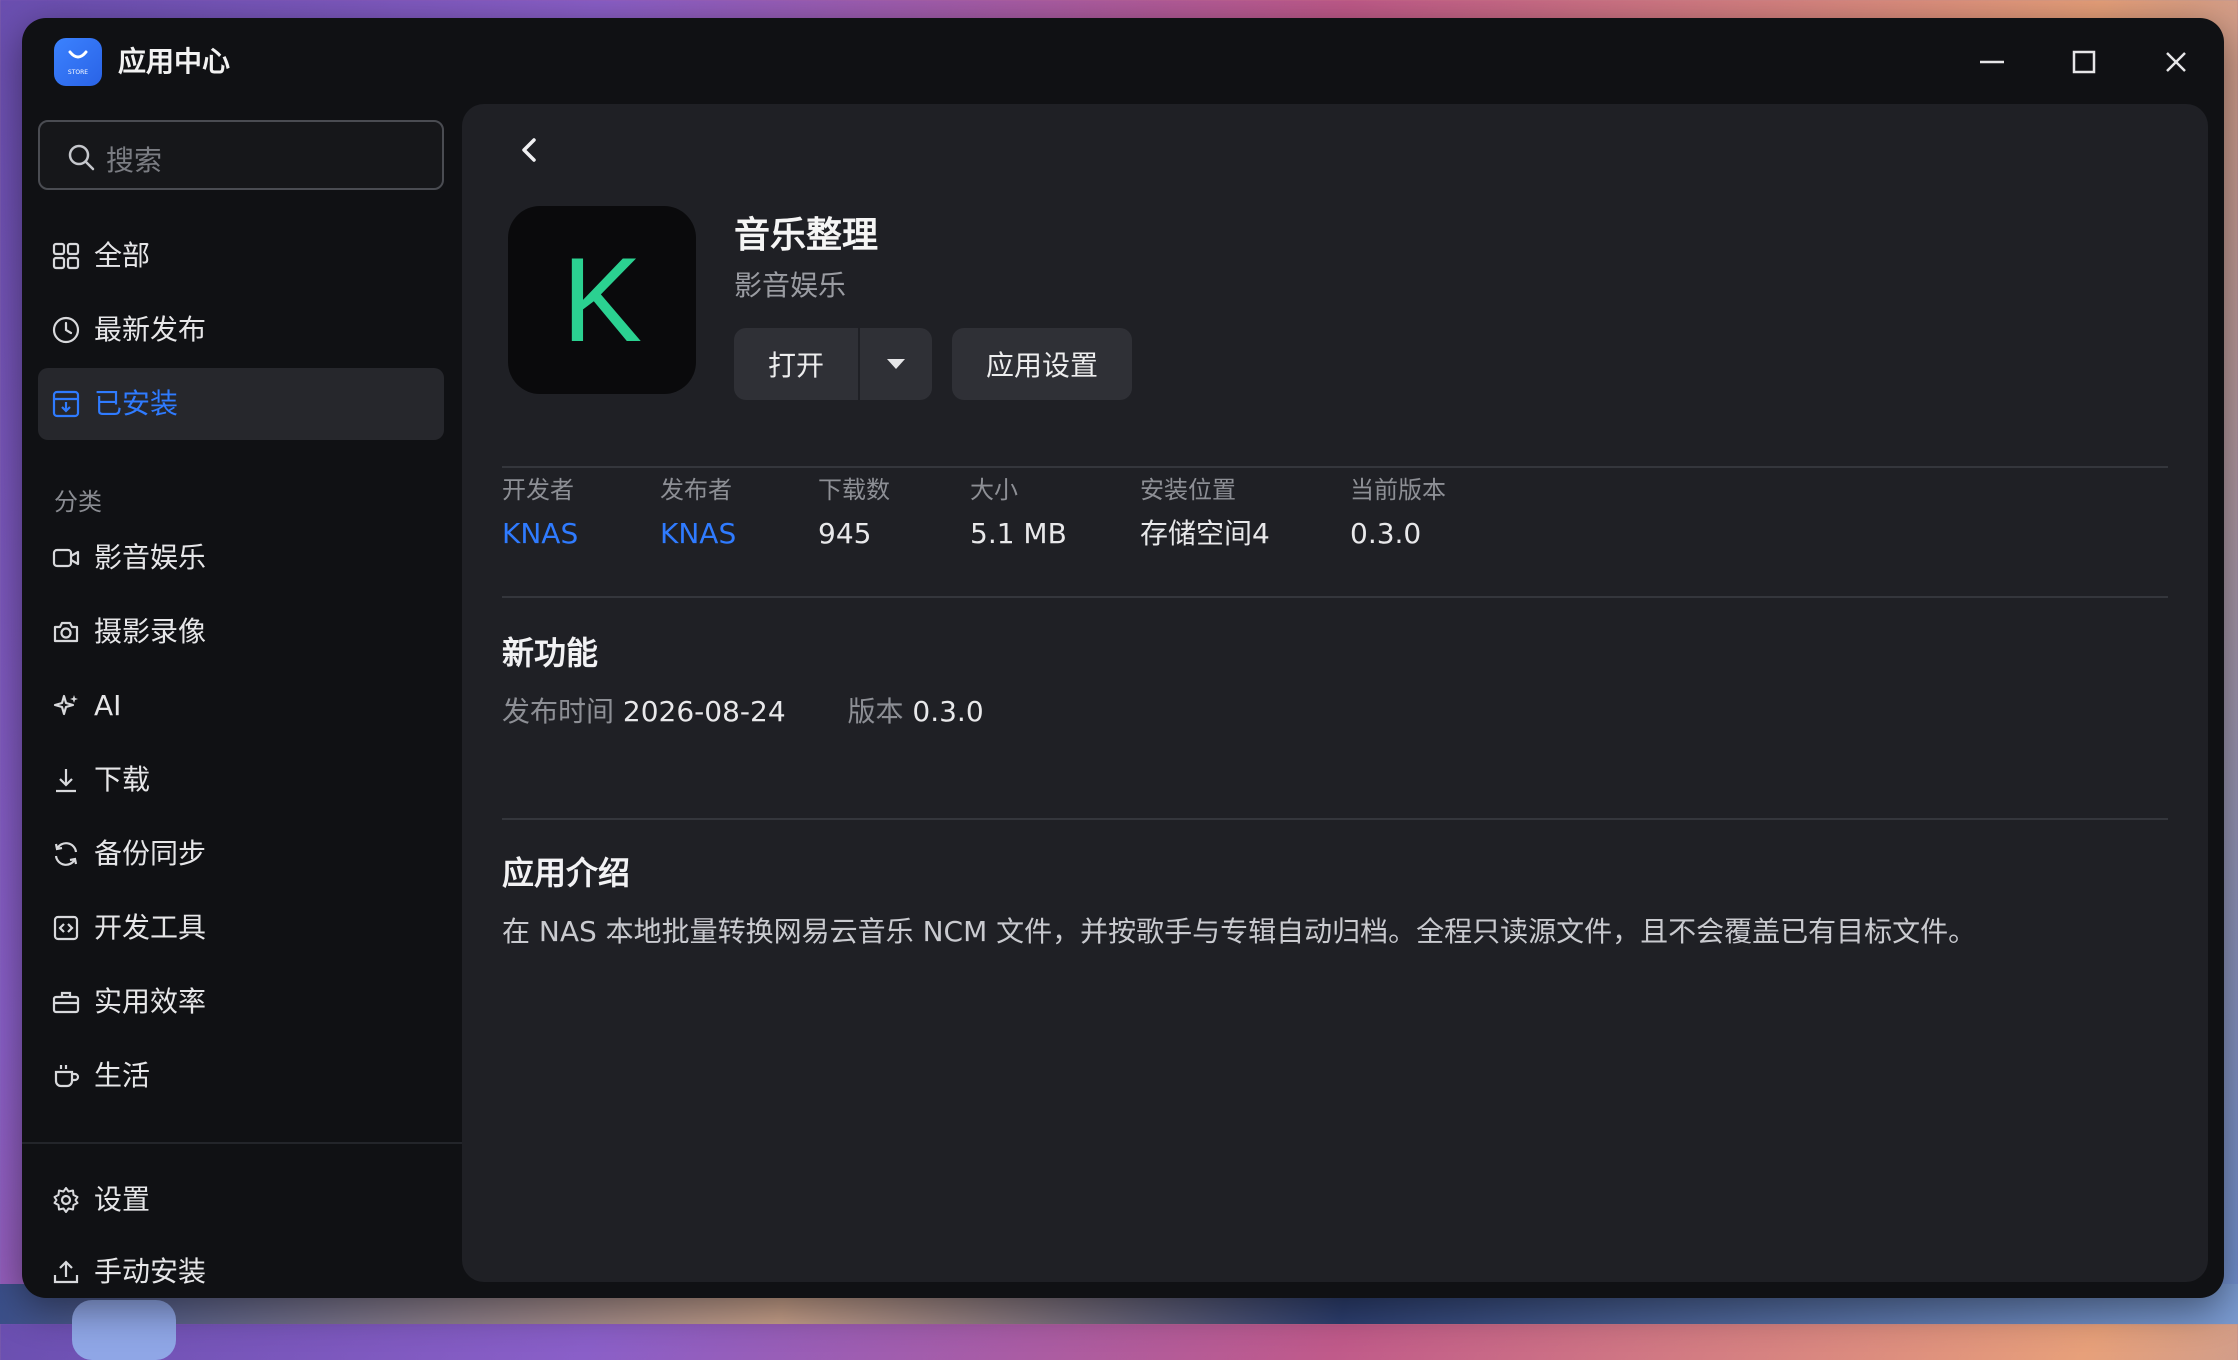 The height and width of the screenshot is (1360, 2238). I want to click on minimize-icon, so click(1992, 62).